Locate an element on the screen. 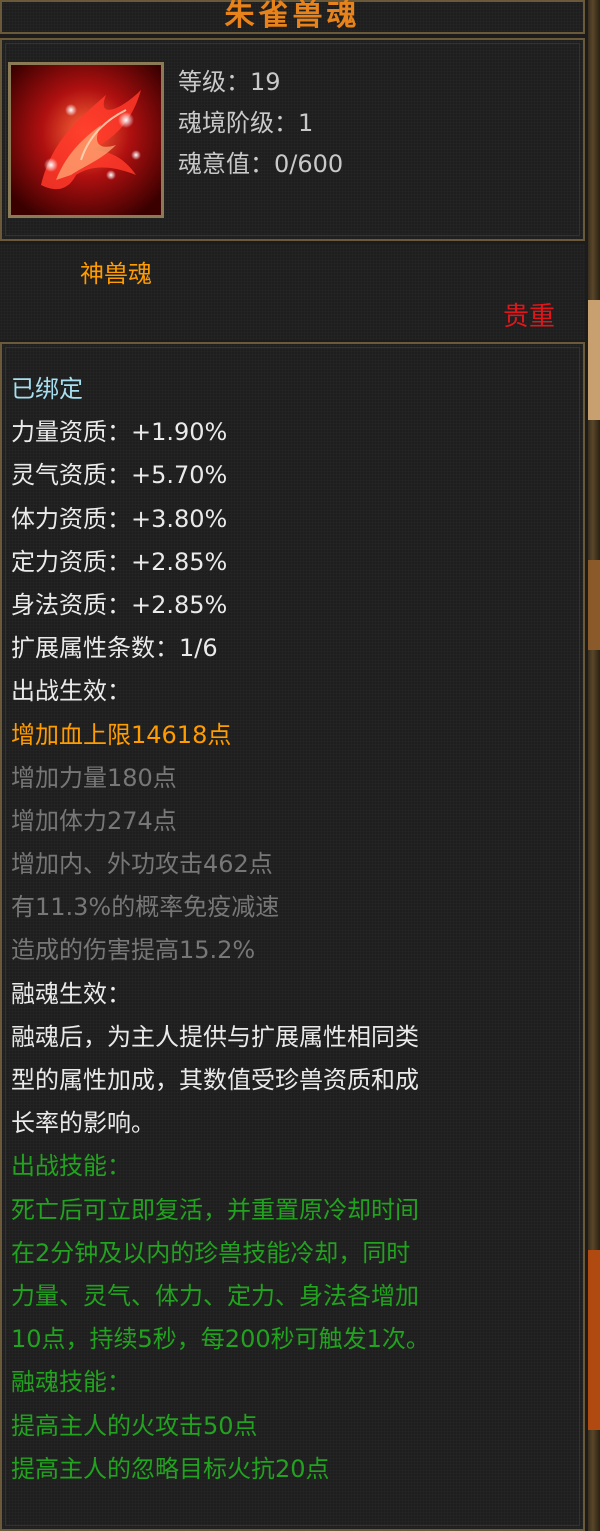 This screenshot has width=600, height=1531. battle-effect-inactive: 造成的伤害提高15.2% is located at coordinates (133, 950).